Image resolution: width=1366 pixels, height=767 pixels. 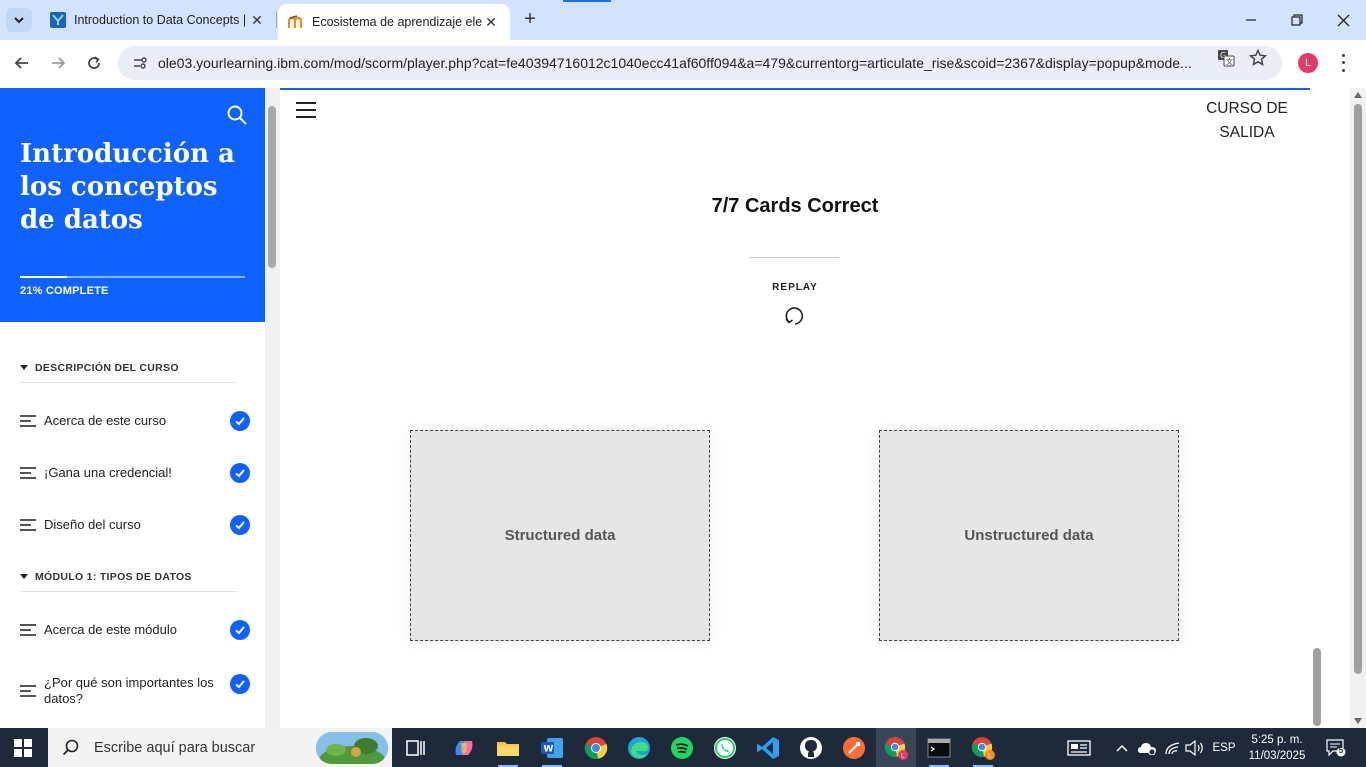 I want to click on tab-separator, so click(x=276, y=20).